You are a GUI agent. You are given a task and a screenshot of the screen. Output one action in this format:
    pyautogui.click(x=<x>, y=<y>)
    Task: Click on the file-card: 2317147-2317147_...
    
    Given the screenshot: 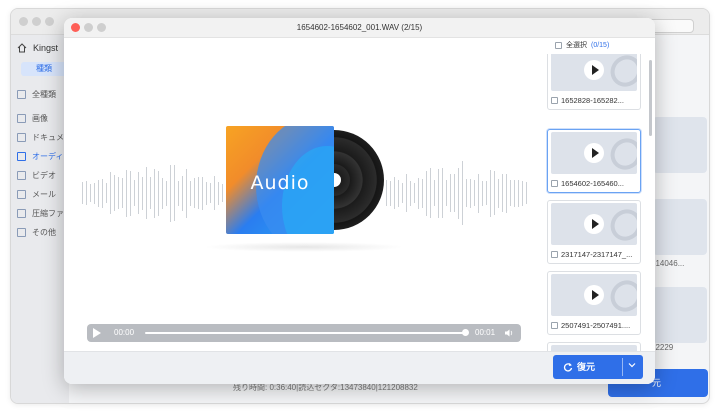 What is the action you would take?
    pyautogui.click(x=594, y=232)
    